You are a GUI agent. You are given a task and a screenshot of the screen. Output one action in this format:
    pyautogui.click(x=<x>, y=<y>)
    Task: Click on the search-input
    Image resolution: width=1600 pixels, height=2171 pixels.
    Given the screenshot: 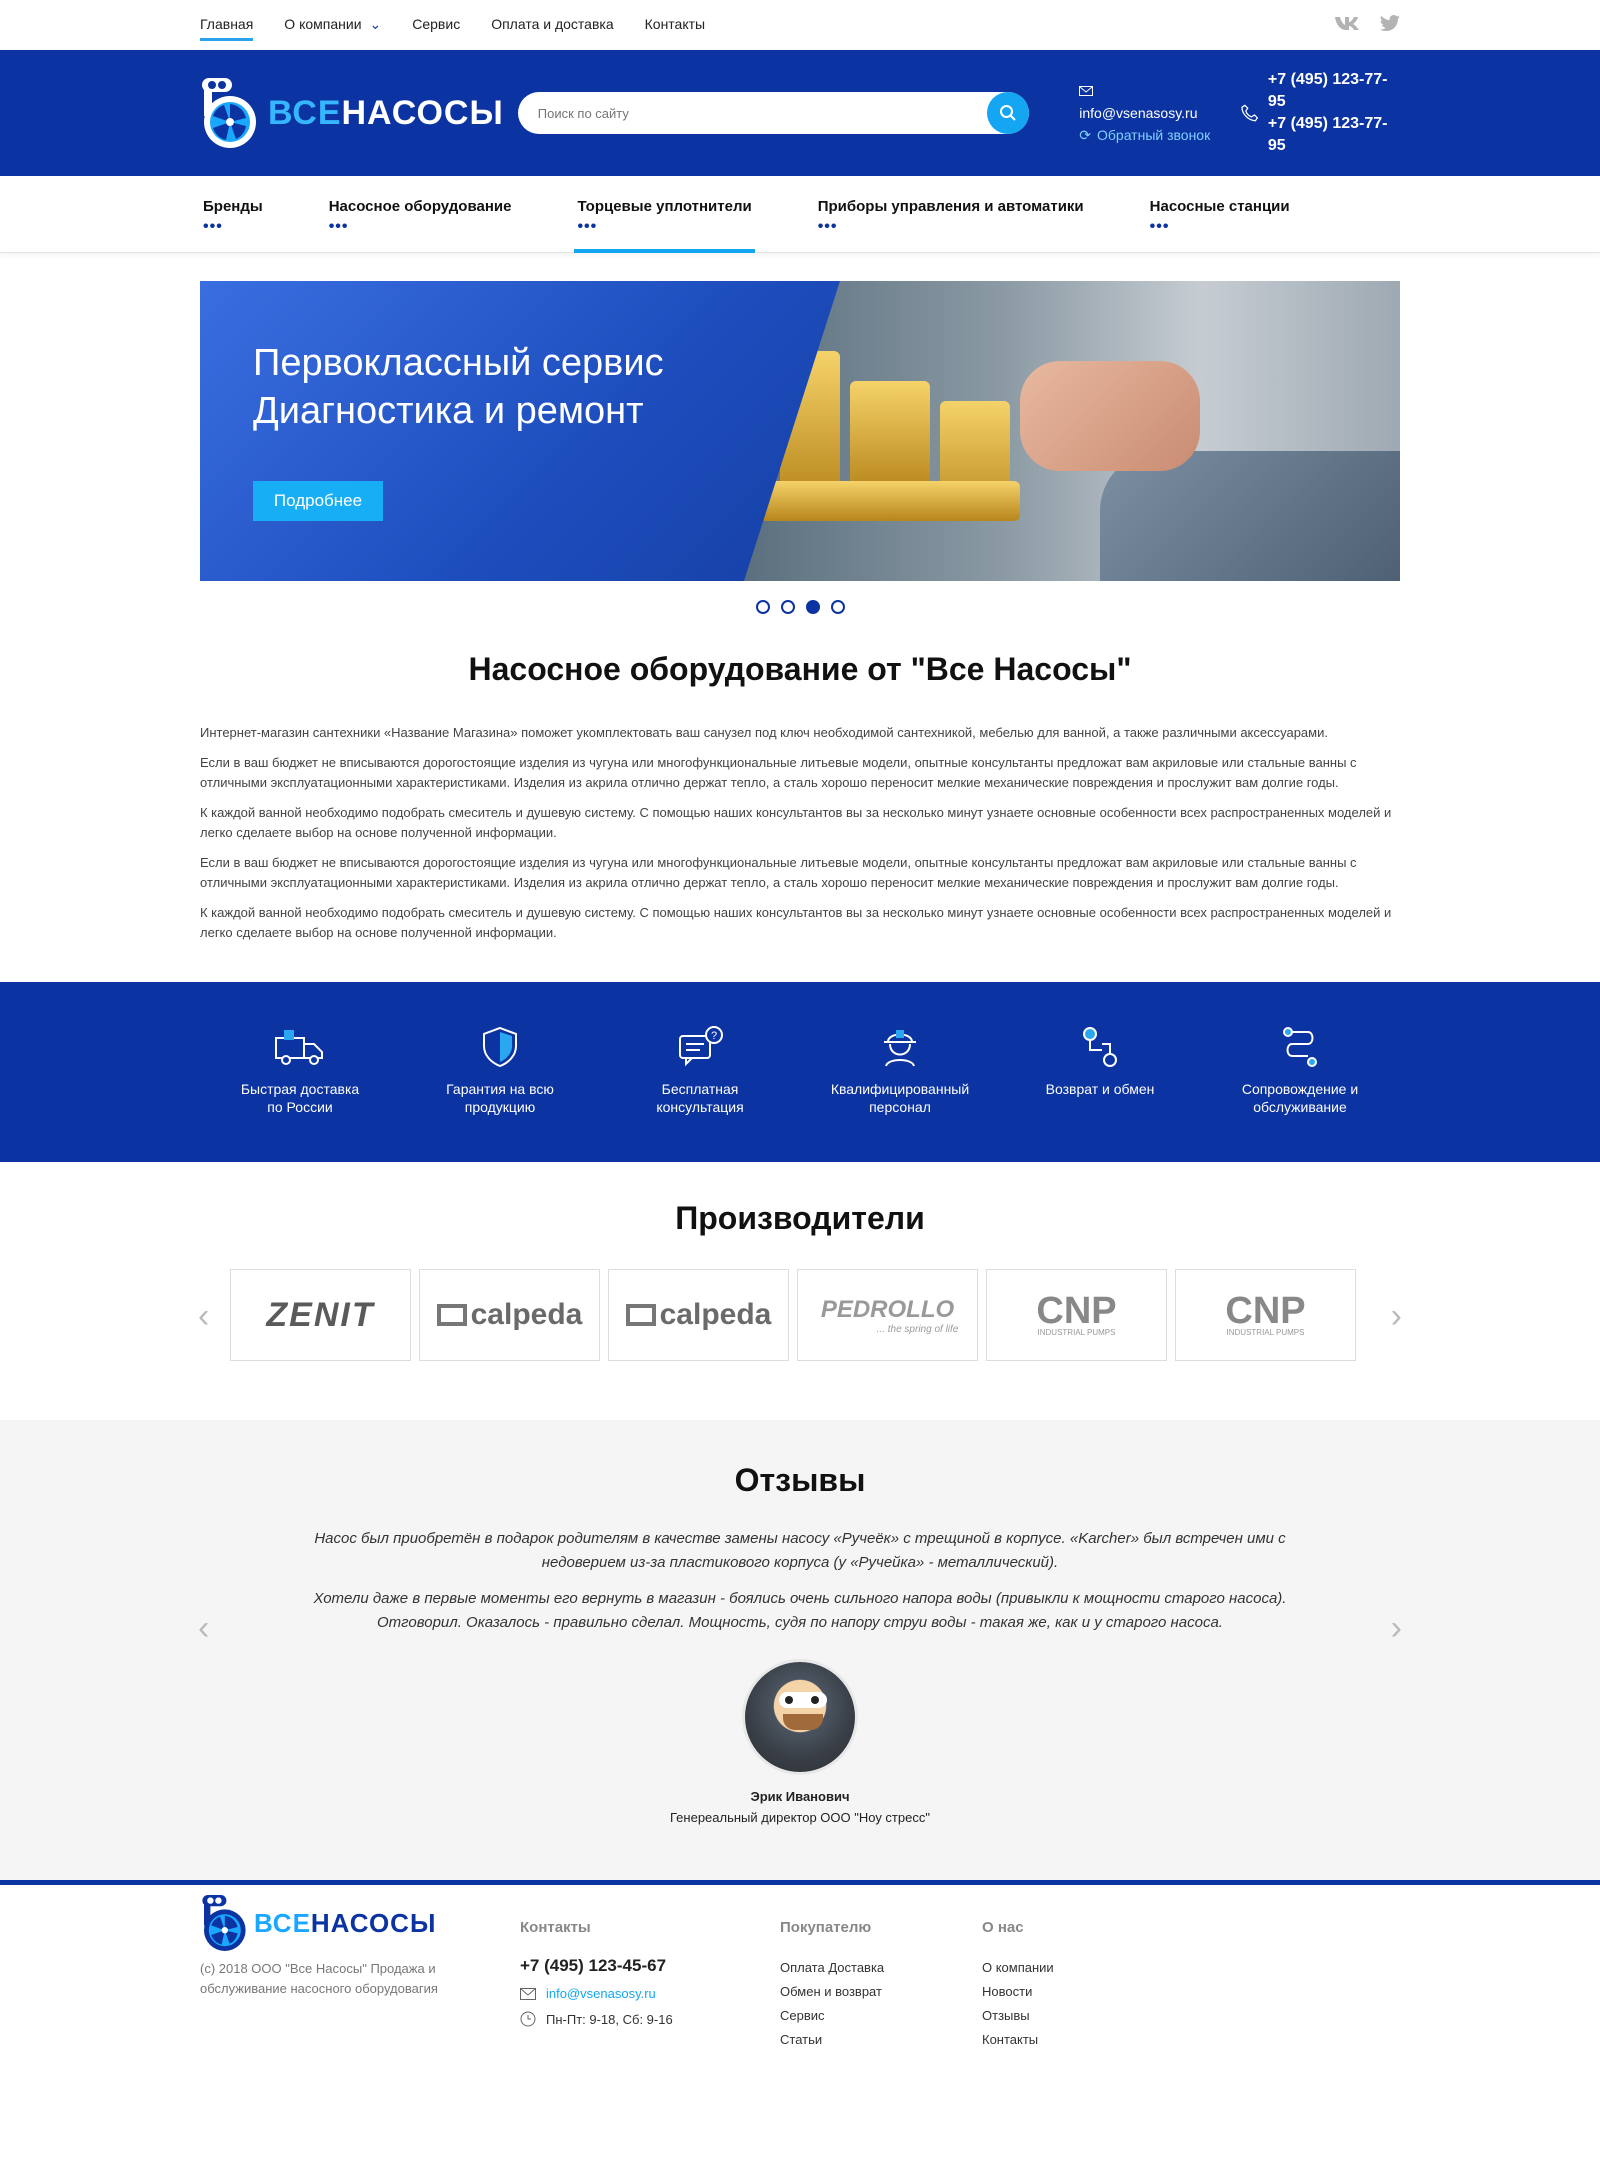 What is the action you would take?
    pyautogui.click(x=757, y=113)
    